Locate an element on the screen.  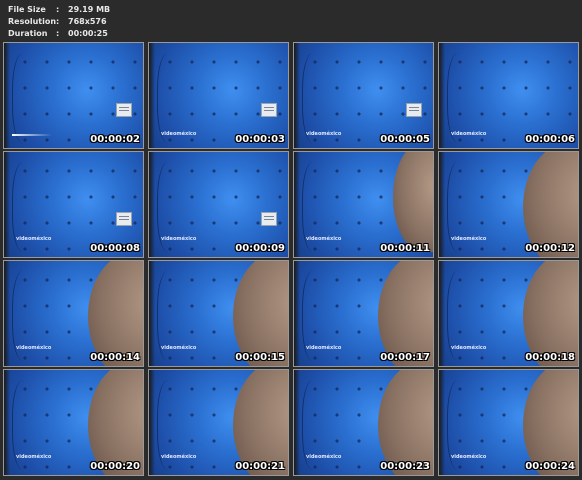
timestamp-label: 00:00:17 is located at coordinates (405, 357).